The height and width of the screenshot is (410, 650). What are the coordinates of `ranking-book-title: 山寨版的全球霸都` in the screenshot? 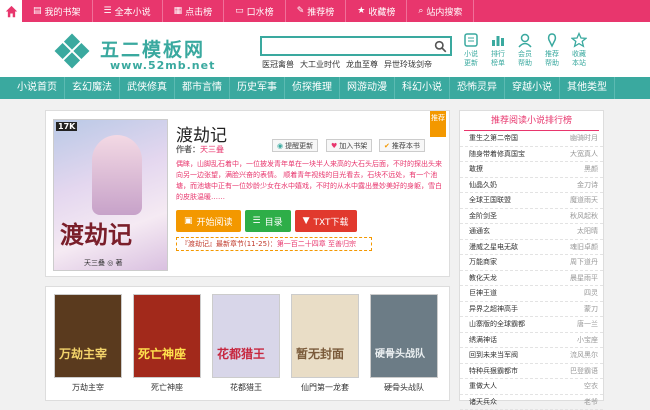 It's located at (497, 324).